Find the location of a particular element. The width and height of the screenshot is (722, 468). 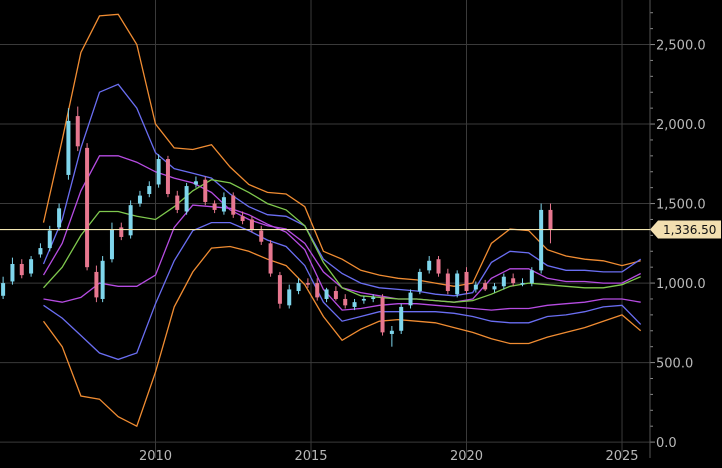

y-tick-label: 0.0 is located at coordinates (666, 443).